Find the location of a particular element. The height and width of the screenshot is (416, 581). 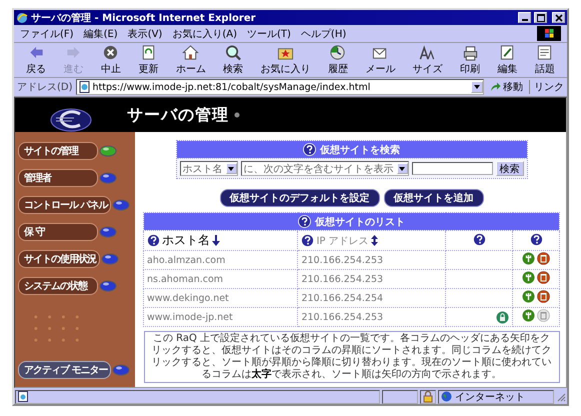

address-field: https://www.imode-jp.net:81/cobalt/sysManage/index.html is located at coordinates (280, 87).